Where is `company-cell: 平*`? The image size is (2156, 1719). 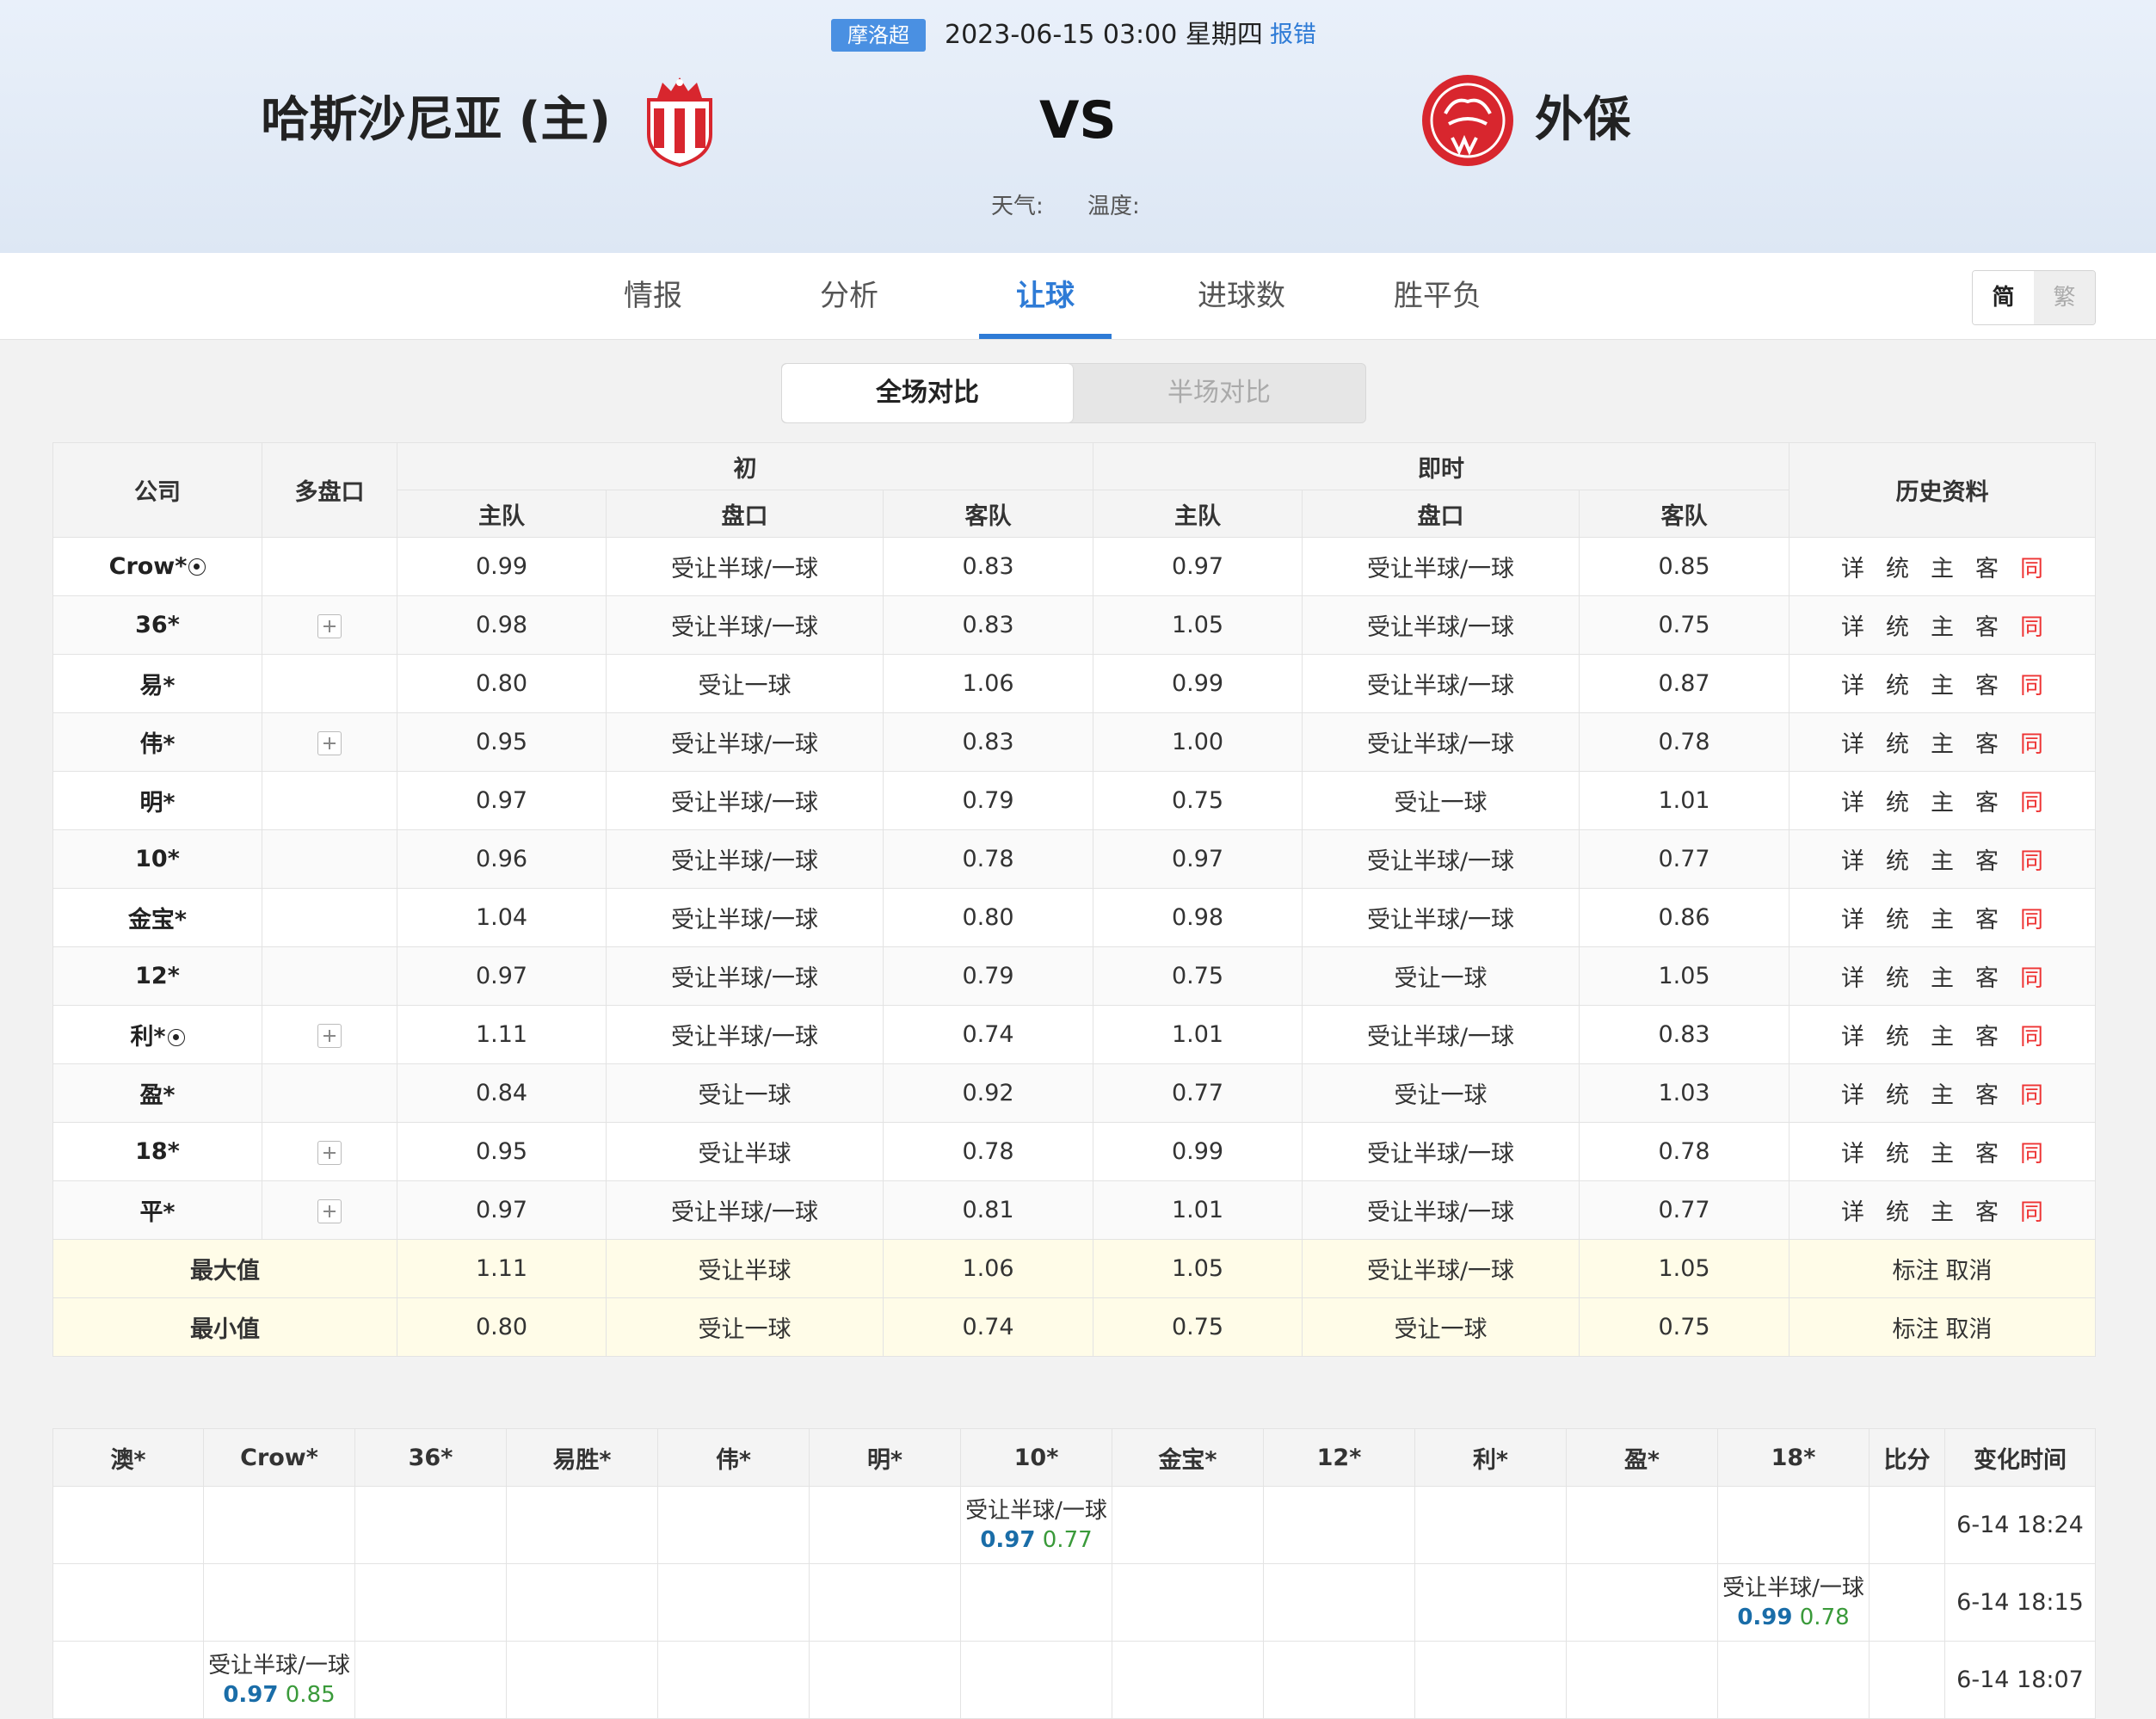 company-cell: 平* is located at coordinates (157, 1210).